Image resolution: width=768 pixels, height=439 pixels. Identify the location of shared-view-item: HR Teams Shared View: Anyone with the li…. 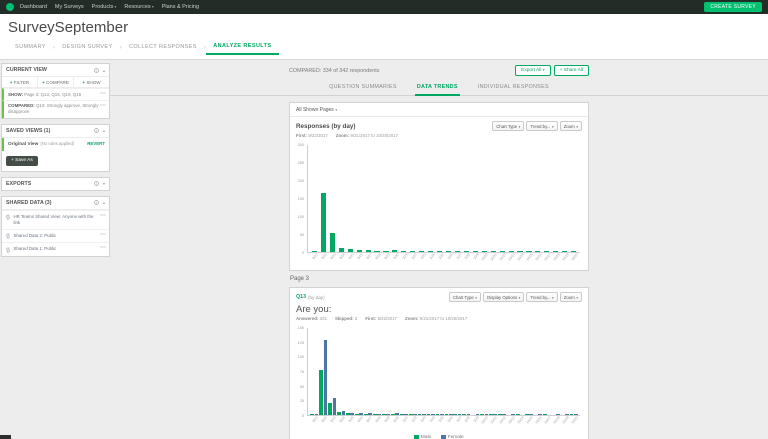
(55, 219).